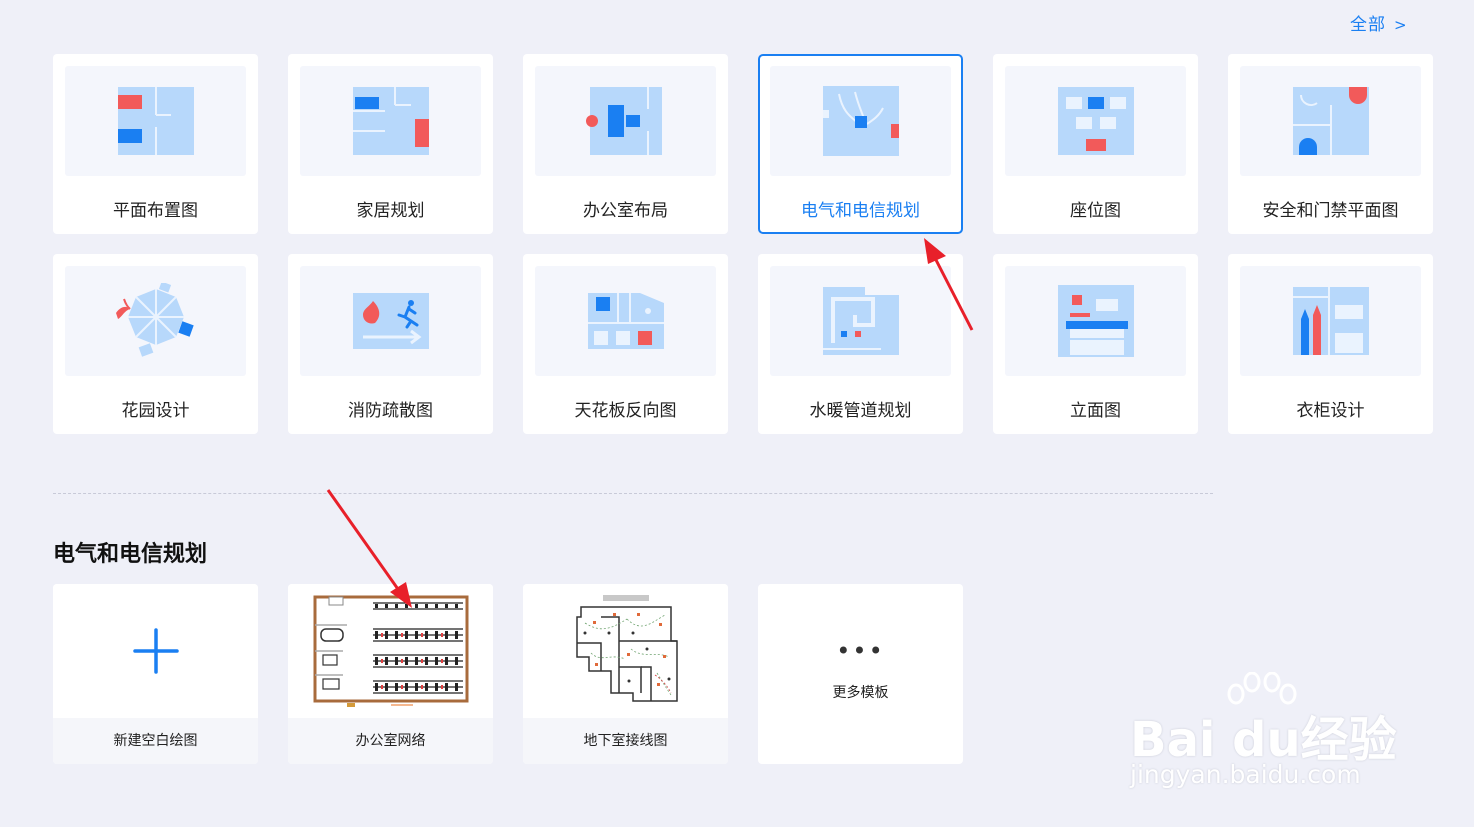  Describe the element at coordinates (625, 211) in the screenshot. I see `category-label: 办公室布局` at that location.